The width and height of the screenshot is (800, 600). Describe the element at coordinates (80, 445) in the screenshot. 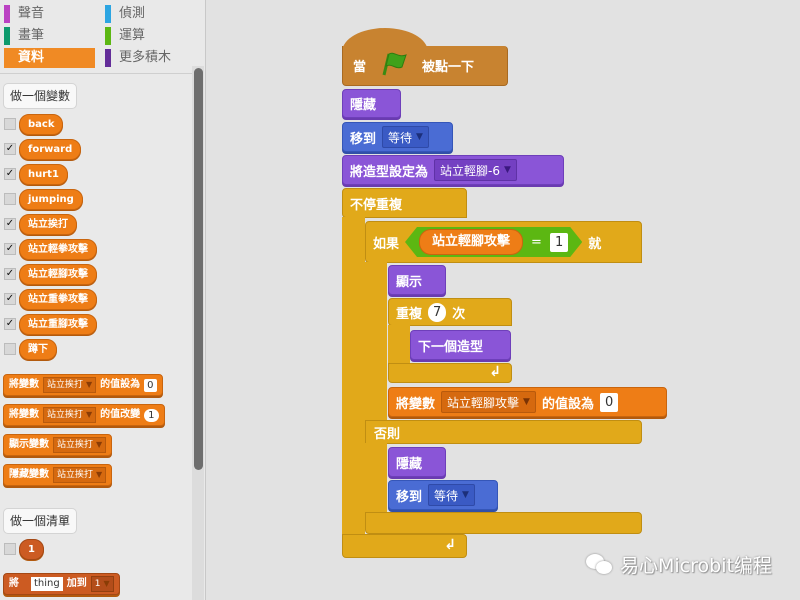

I see `show-var-dropdown: 站立挨打 ▼` at that location.